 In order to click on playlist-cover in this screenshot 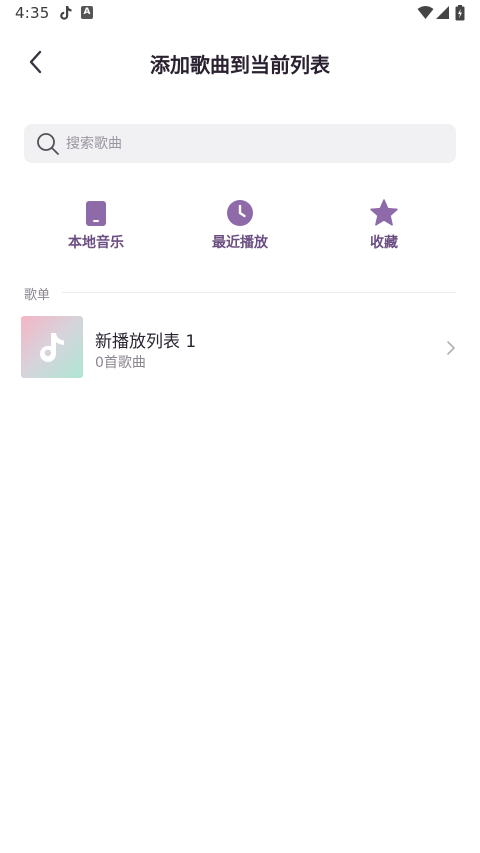, I will do `click(52, 347)`.